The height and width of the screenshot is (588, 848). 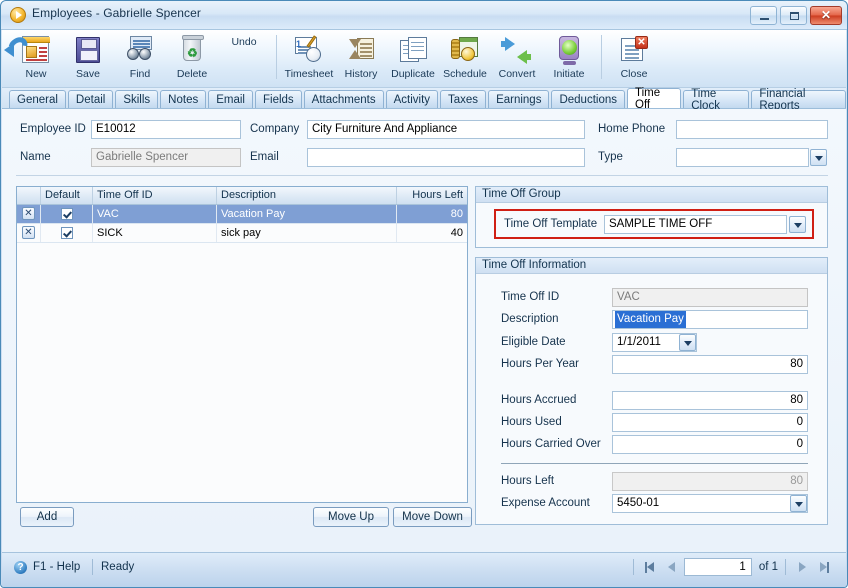 I want to click on time-off-group-title: Time Off Group, so click(x=651, y=195).